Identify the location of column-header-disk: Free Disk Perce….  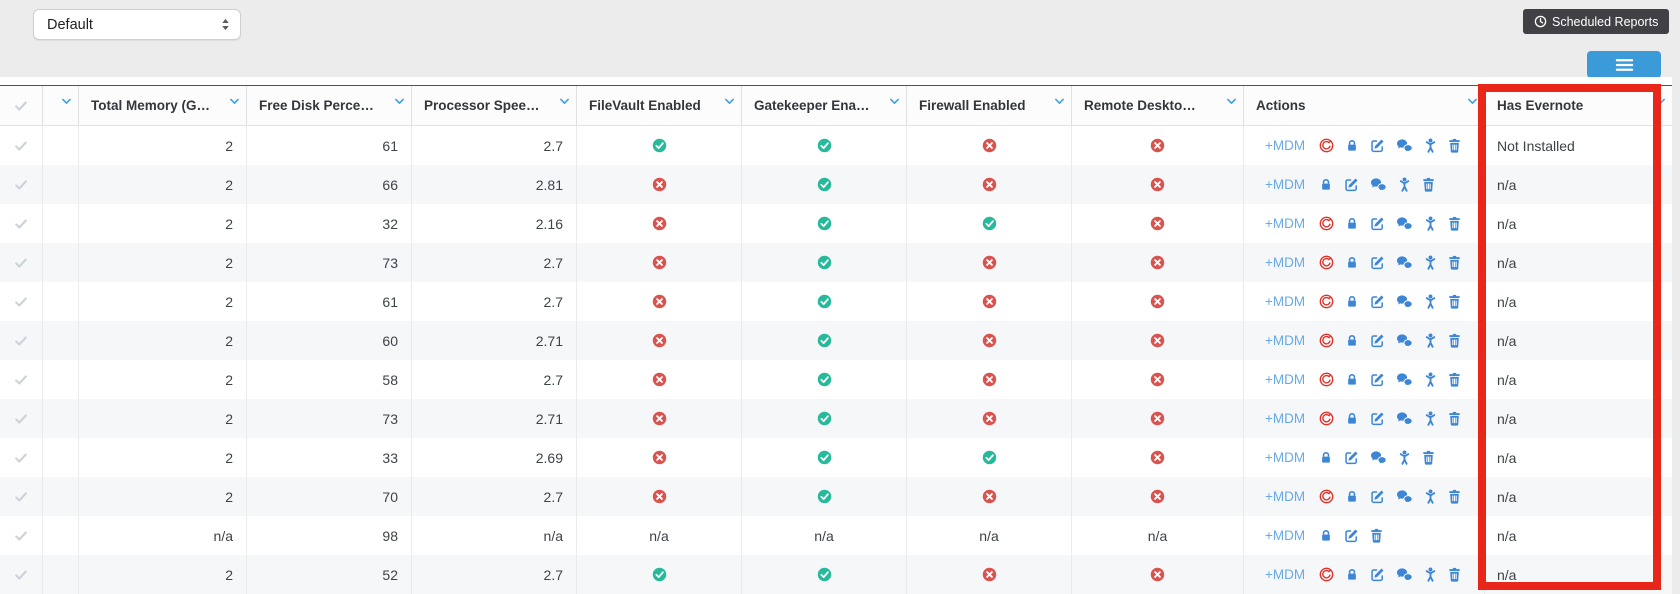
(329, 105).